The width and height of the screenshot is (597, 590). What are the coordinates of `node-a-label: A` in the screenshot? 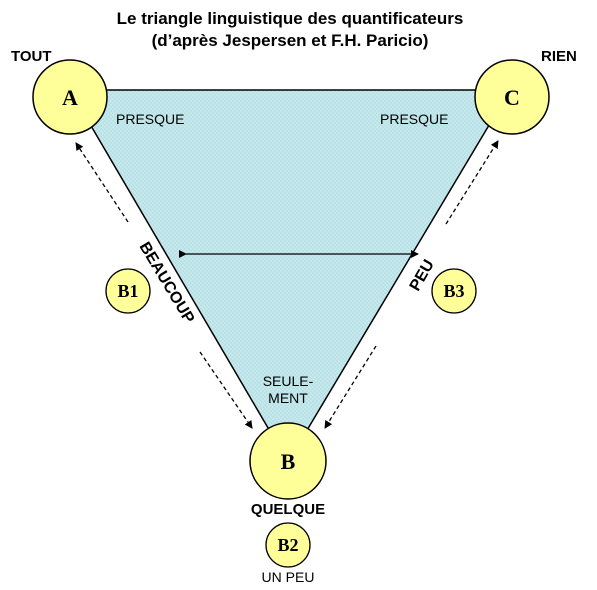 It's located at (70, 97).